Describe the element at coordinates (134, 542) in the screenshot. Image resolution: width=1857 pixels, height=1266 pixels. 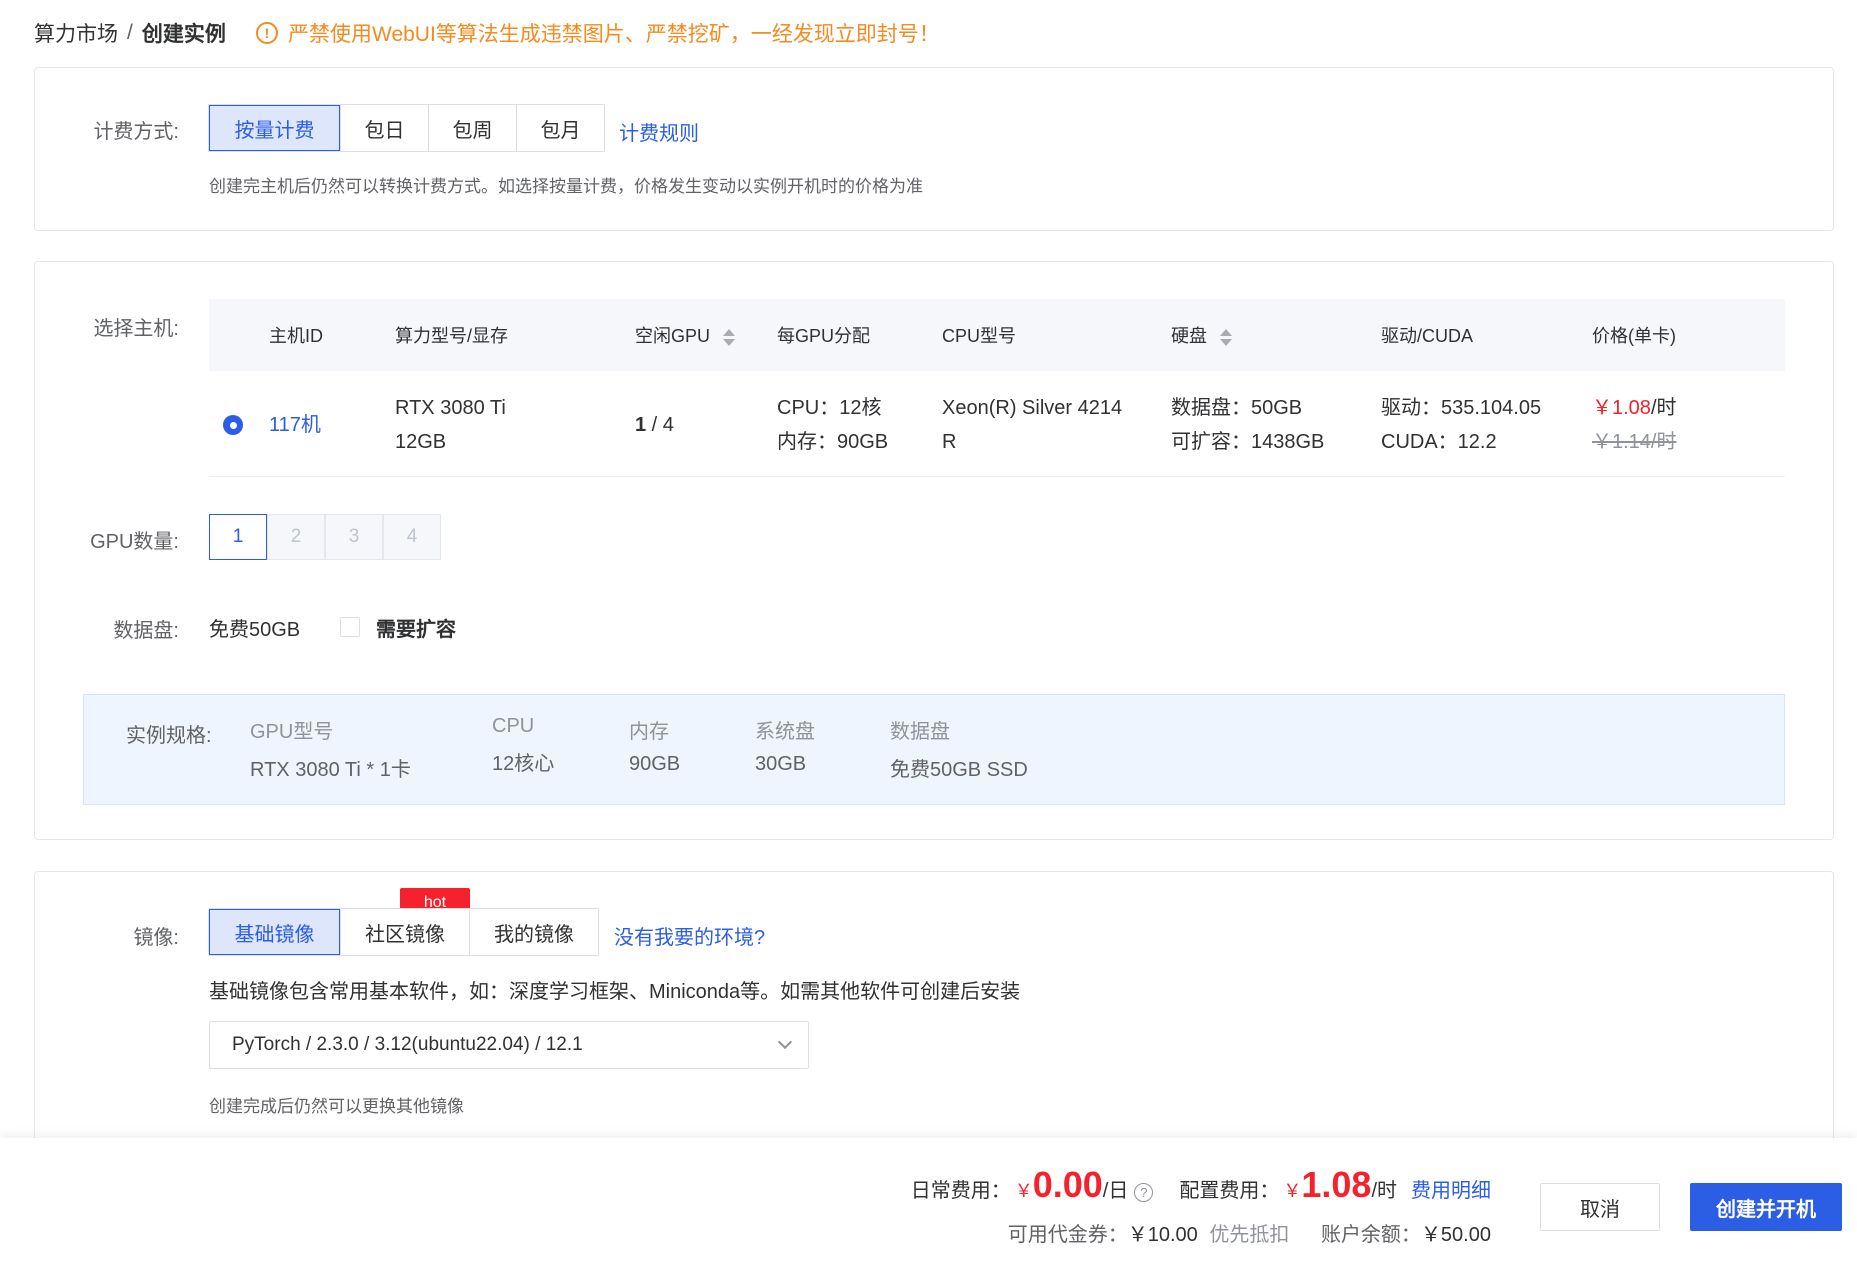
I see `gpu-count-label: GPU数量:` at that location.